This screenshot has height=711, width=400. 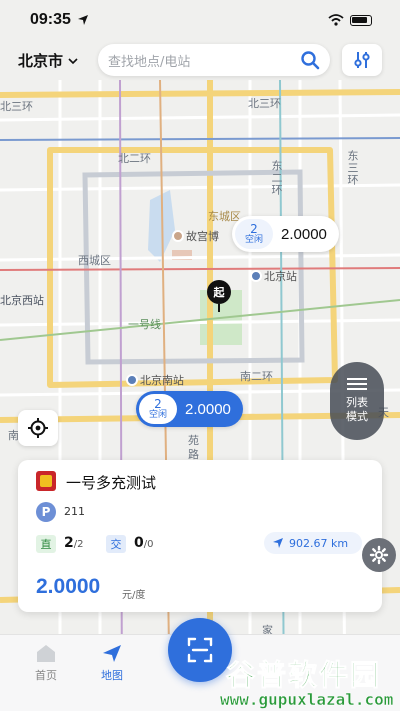 I want to click on navigate-button: 902.67 km, so click(x=313, y=543).